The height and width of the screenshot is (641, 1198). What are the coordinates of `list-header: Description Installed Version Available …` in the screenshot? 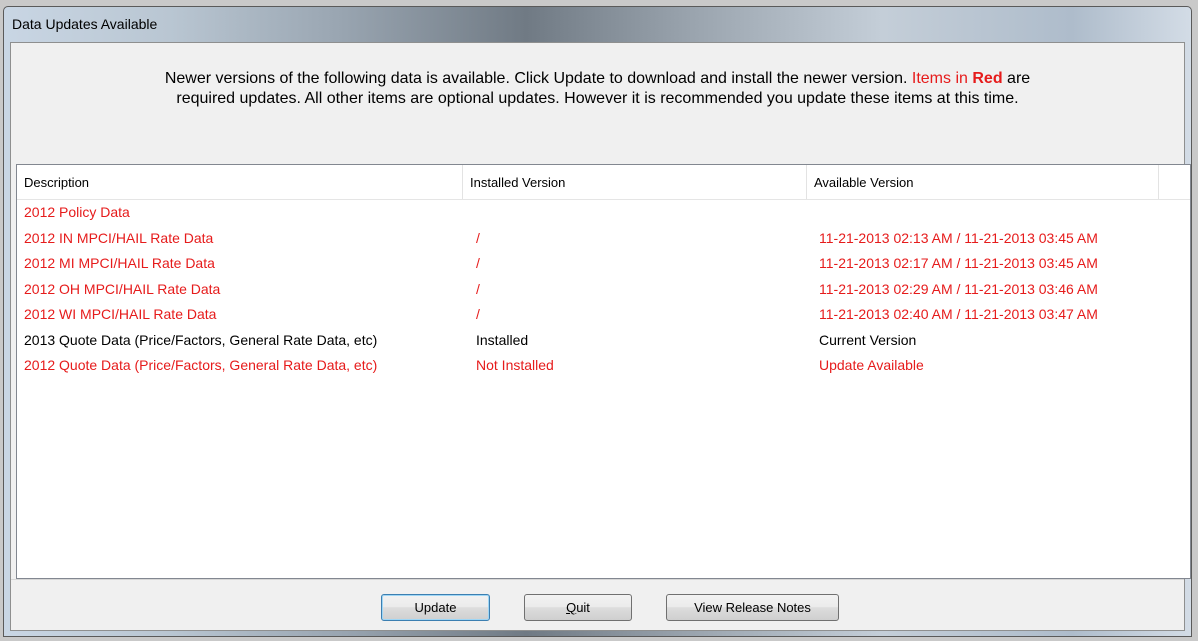 It's located at (603, 182).